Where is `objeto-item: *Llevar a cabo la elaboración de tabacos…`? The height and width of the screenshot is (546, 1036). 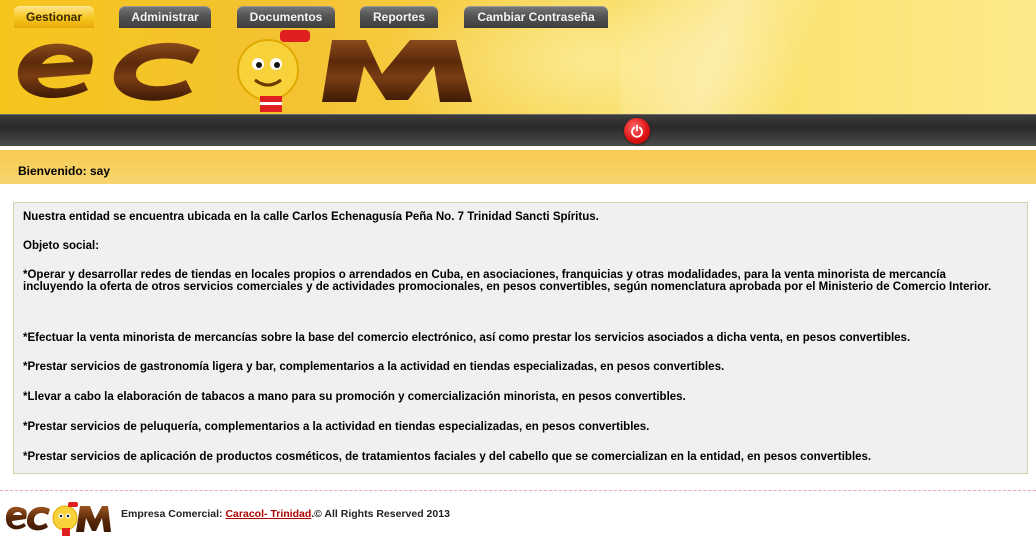
objeto-item: *Llevar a cabo la elaboración de tabacos… is located at coordinates (354, 397).